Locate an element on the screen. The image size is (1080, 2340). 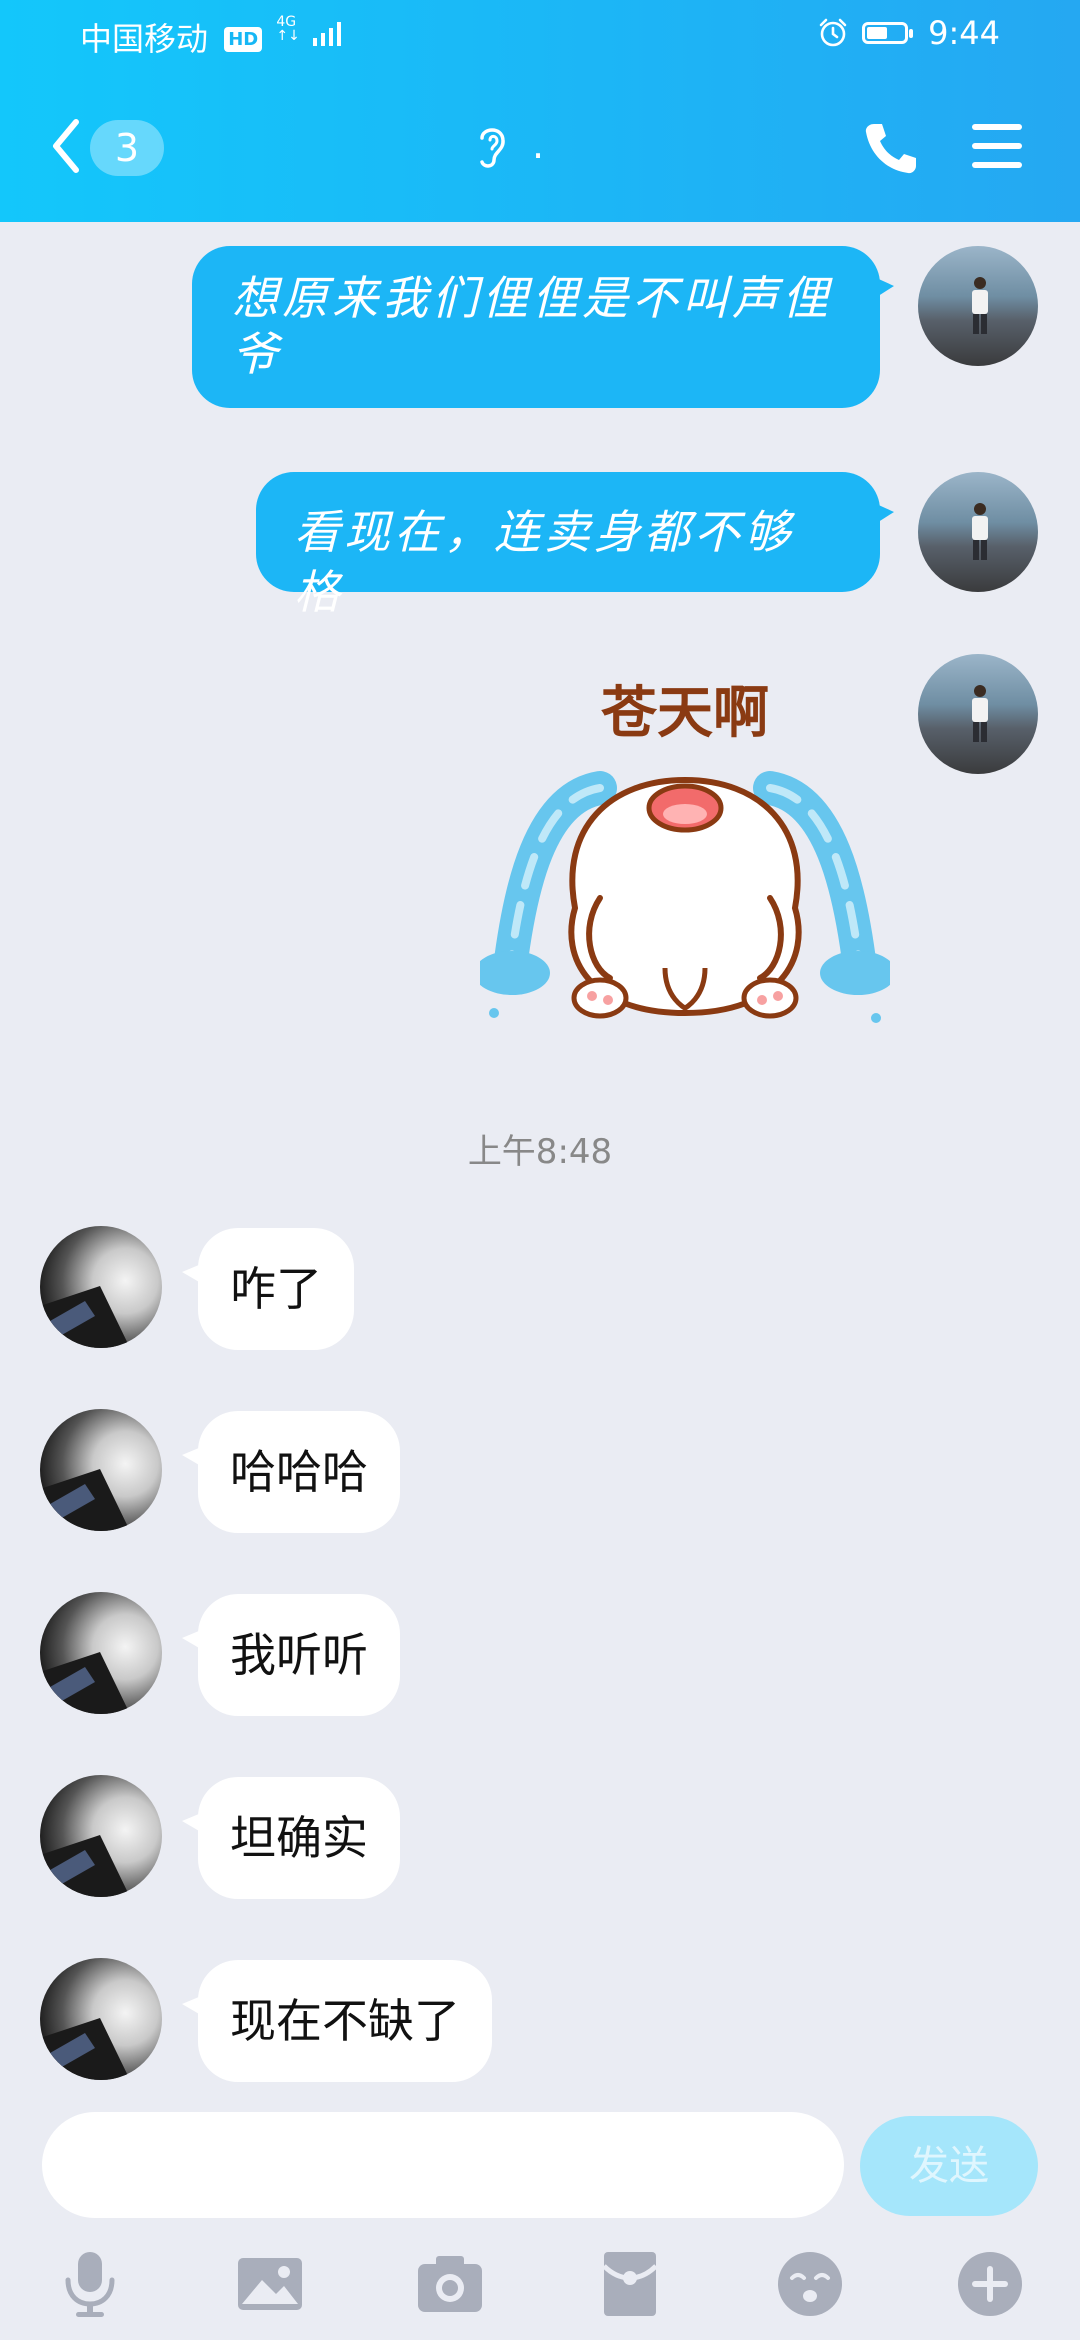
menu-icon is located at coordinates (997, 146).